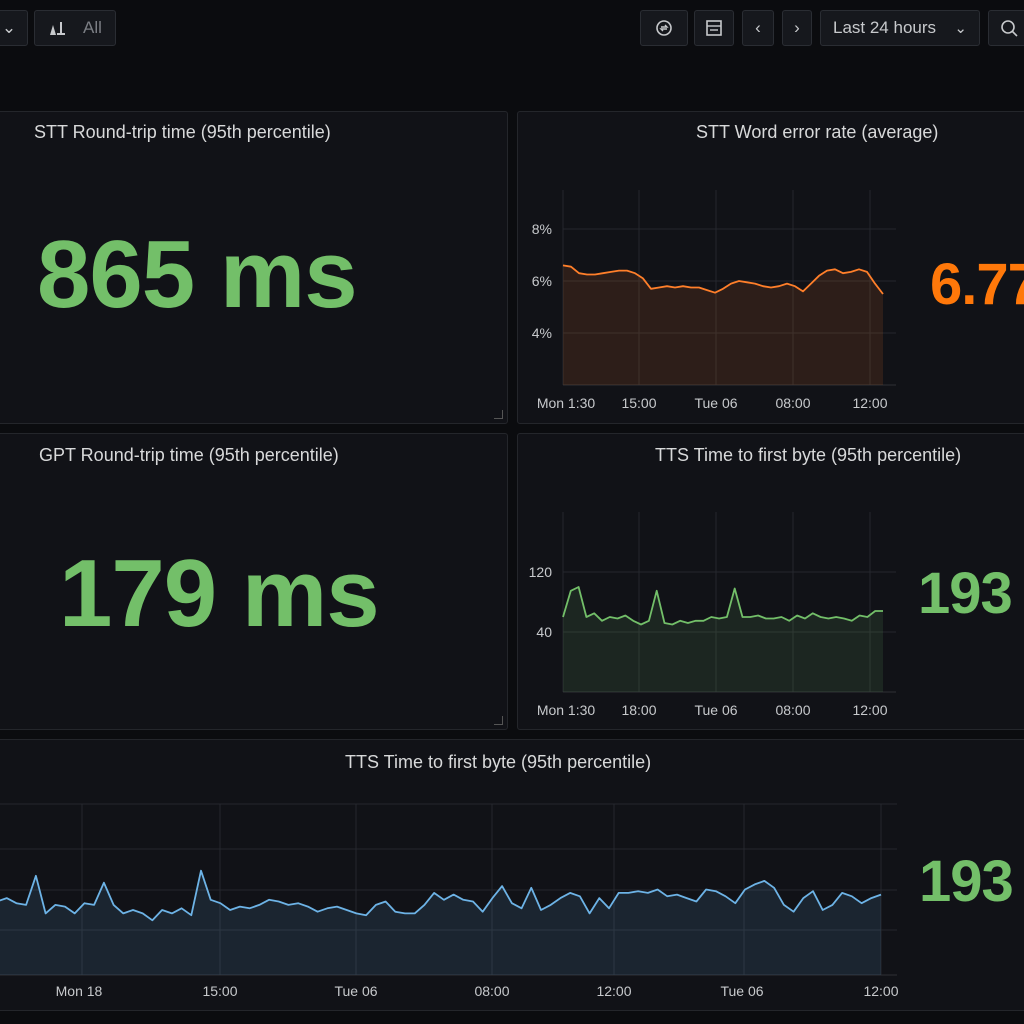 The width and height of the screenshot is (1024, 1024). Describe the element at coordinates (542, 229) in the screenshot. I see `y-tick-label: 8%` at that location.